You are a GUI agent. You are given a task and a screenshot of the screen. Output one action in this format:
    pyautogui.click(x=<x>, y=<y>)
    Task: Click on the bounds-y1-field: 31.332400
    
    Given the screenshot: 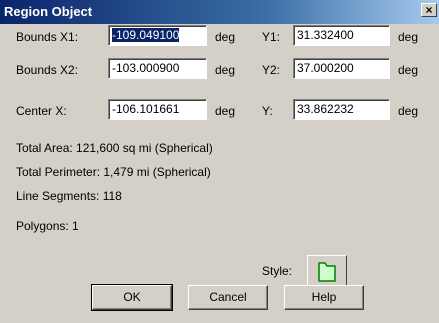 What is the action you would take?
    pyautogui.click(x=341, y=35)
    